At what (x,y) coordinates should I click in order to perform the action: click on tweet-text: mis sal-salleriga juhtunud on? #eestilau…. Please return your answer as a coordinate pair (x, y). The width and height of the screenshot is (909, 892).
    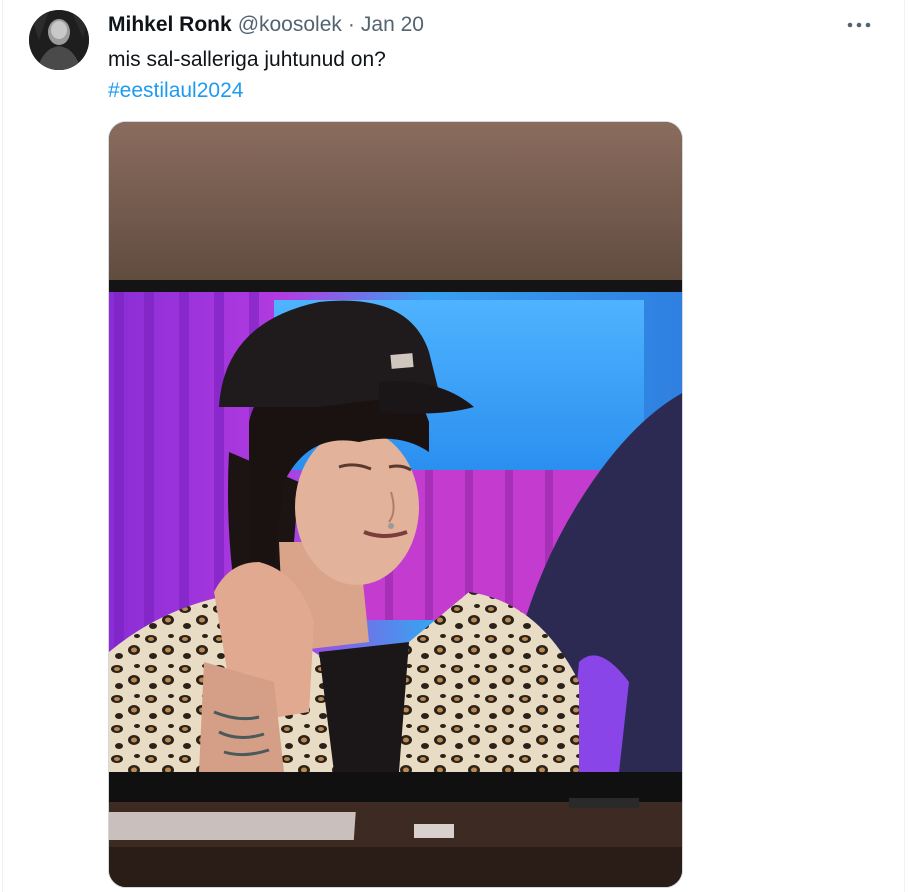
    Looking at the image, I should click on (247, 75).